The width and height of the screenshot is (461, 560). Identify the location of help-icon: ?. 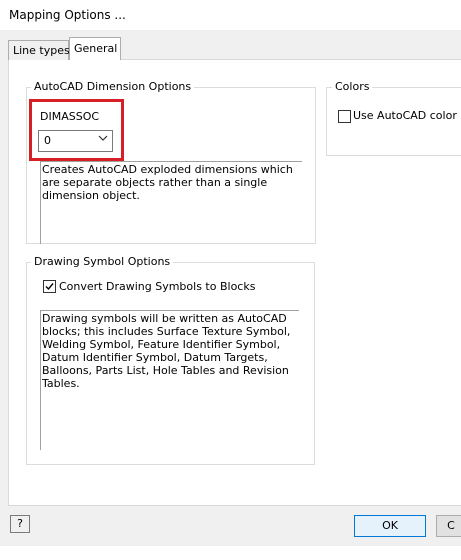
(20, 523).